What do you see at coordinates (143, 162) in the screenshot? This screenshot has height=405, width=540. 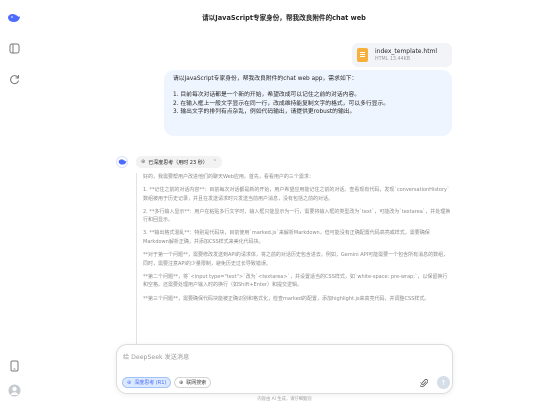 I see `thinking-icon: ⊛` at bounding box center [143, 162].